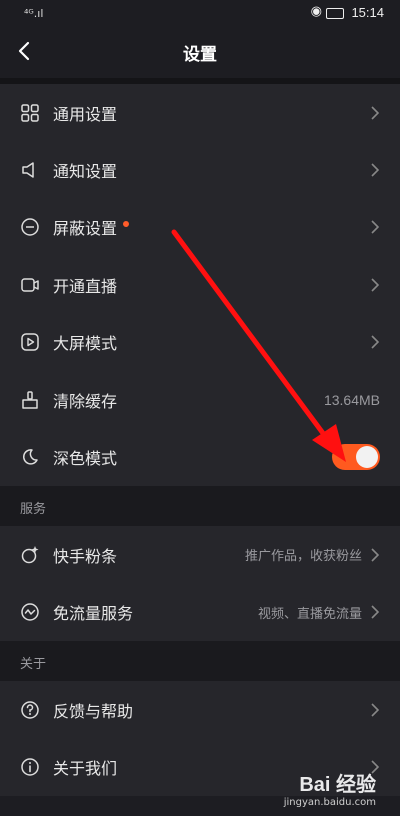  I want to click on watermark: Bai 经验 jingyan.baidu.com, so click(330, 788).